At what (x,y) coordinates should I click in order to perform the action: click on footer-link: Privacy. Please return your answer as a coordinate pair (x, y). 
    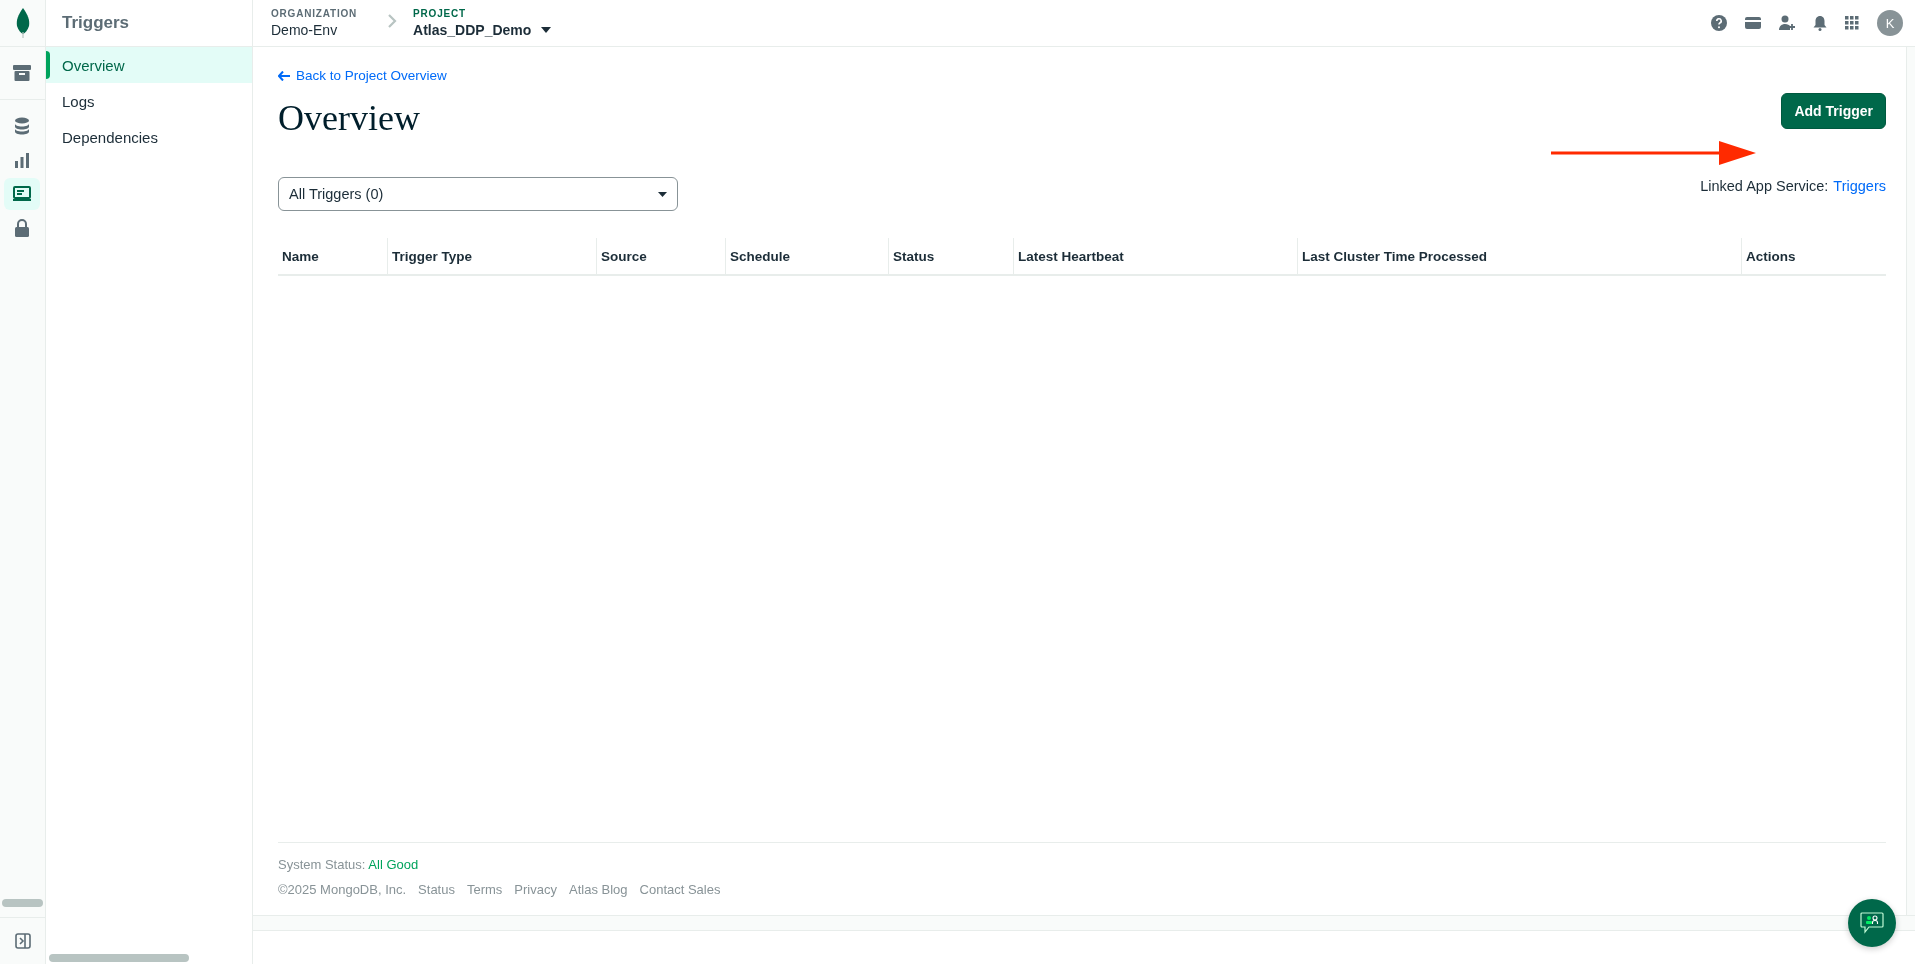
    Looking at the image, I should click on (535, 889).